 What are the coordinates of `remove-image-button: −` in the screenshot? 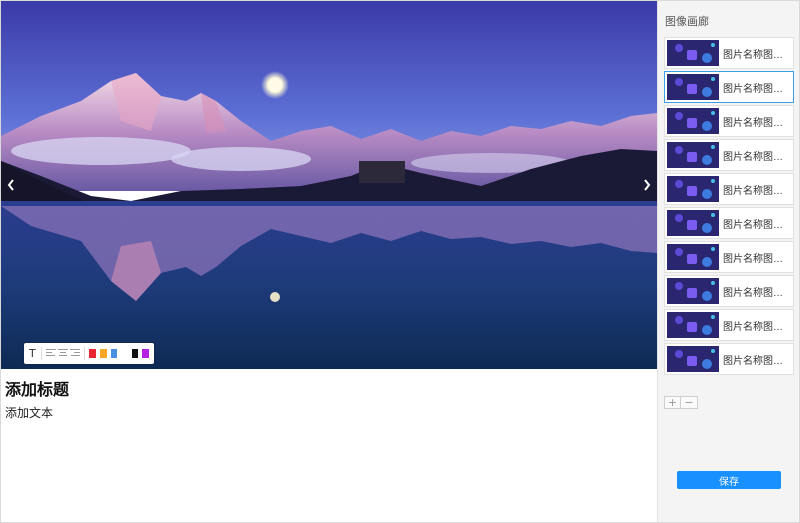 It's located at (689, 402).